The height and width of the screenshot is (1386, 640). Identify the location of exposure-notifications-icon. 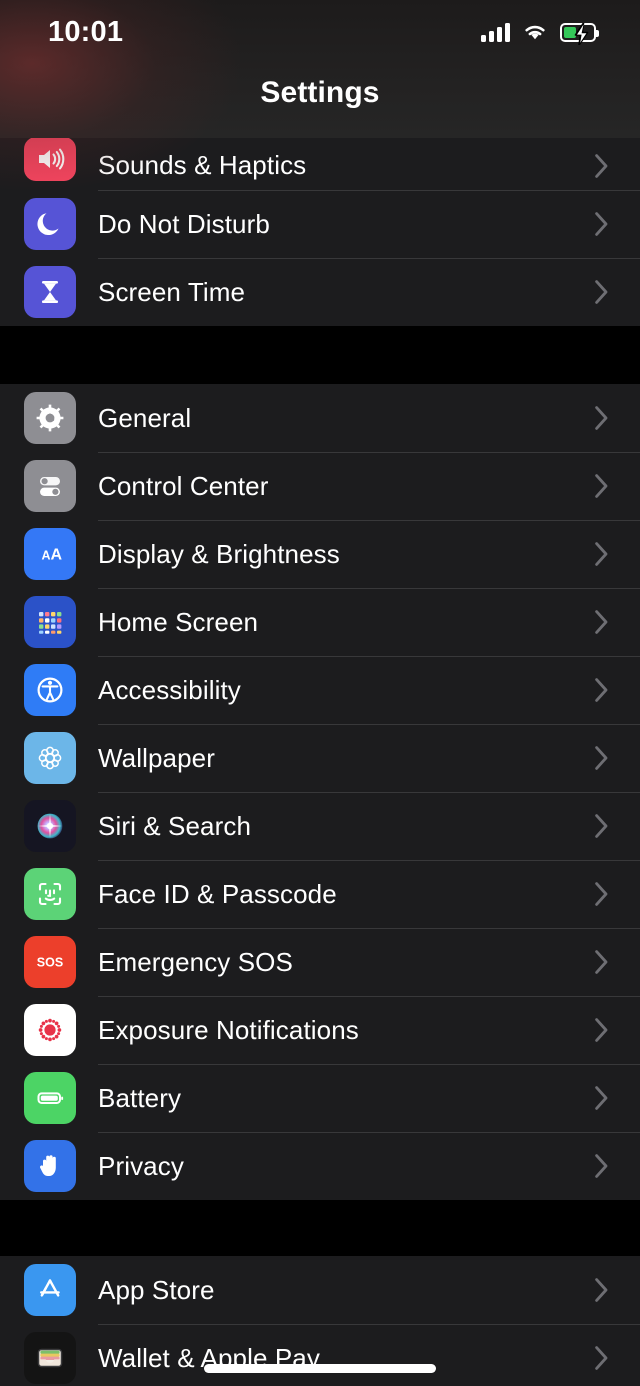
(50, 1030).